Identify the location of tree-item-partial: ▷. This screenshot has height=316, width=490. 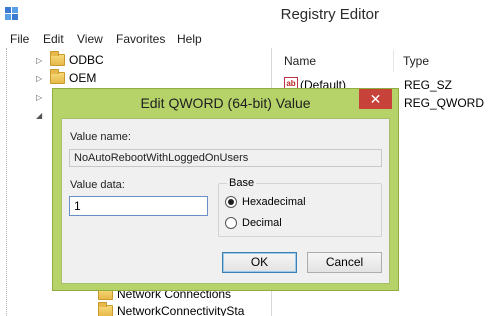
(43, 97).